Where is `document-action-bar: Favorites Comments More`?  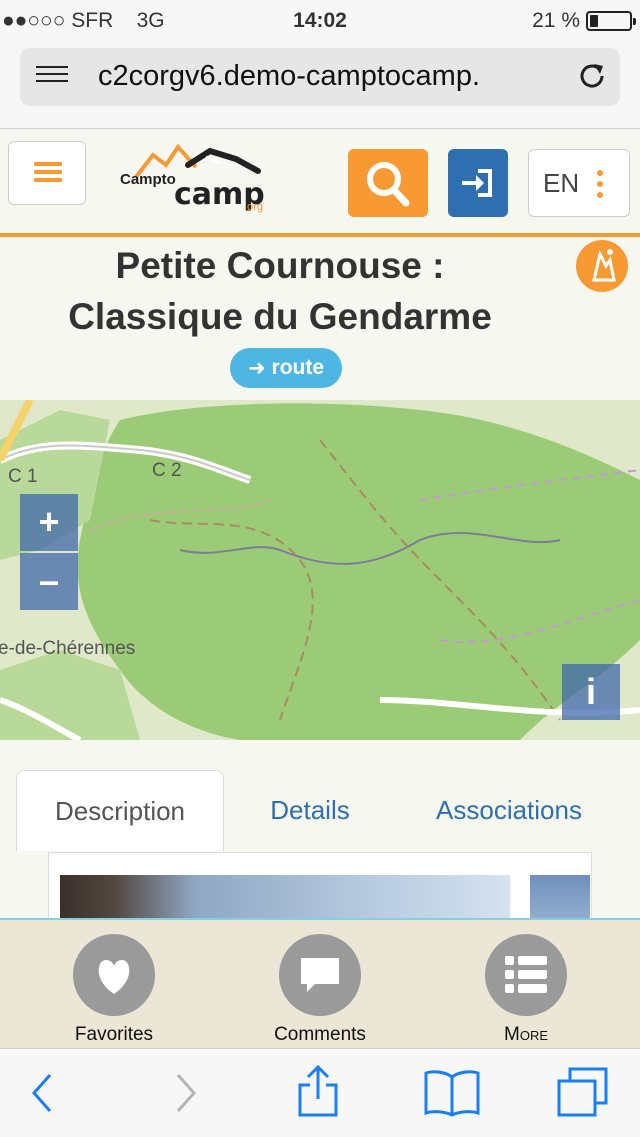 document-action-bar: Favorites Comments More is located at coordinates (320, 984).